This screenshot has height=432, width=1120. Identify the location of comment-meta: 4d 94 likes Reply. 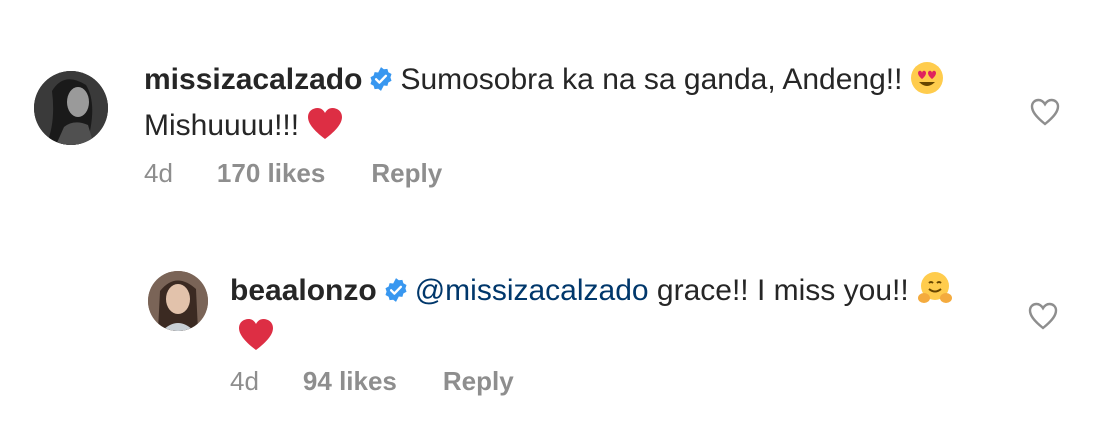
(372, 381).